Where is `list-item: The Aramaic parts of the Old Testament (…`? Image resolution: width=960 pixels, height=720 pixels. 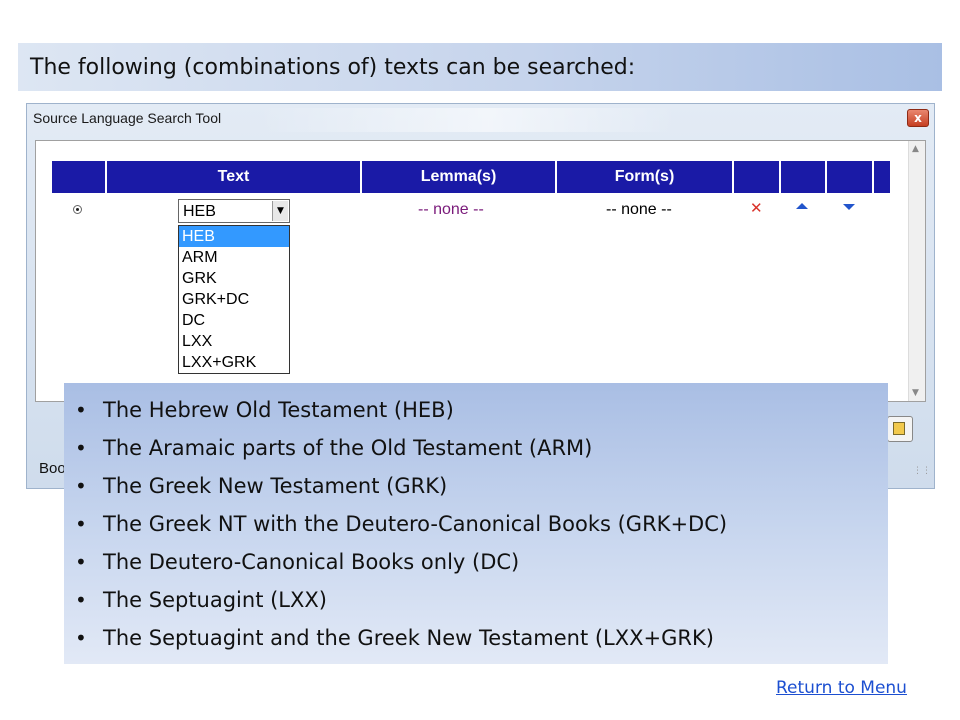
list-item: The Aramaic parts of the Old Testament (… is located at coordinates (476, 450).